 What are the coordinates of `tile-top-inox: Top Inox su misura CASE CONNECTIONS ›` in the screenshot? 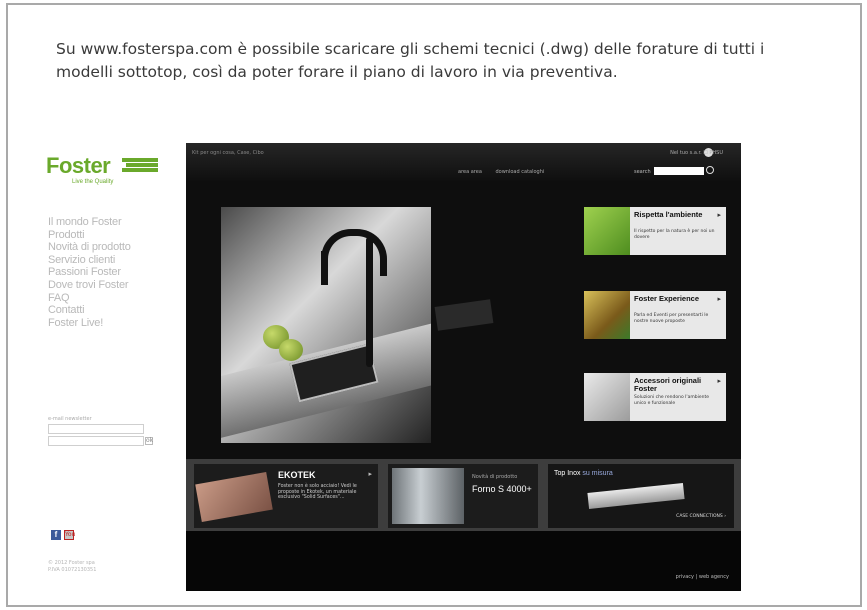 It's located at (641, 496).